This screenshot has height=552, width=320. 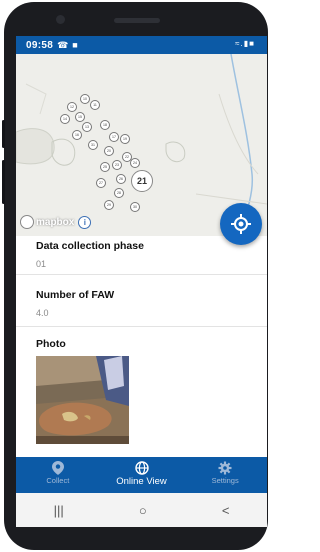 I want to click on back-button: <, so click(x=226, y=510).